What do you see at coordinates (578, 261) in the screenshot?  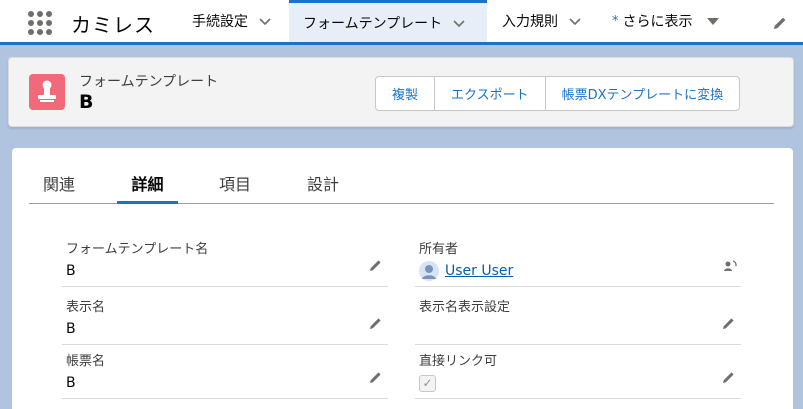 I see `field-owner: 所有者 User User` at bounding box center [578, 261].